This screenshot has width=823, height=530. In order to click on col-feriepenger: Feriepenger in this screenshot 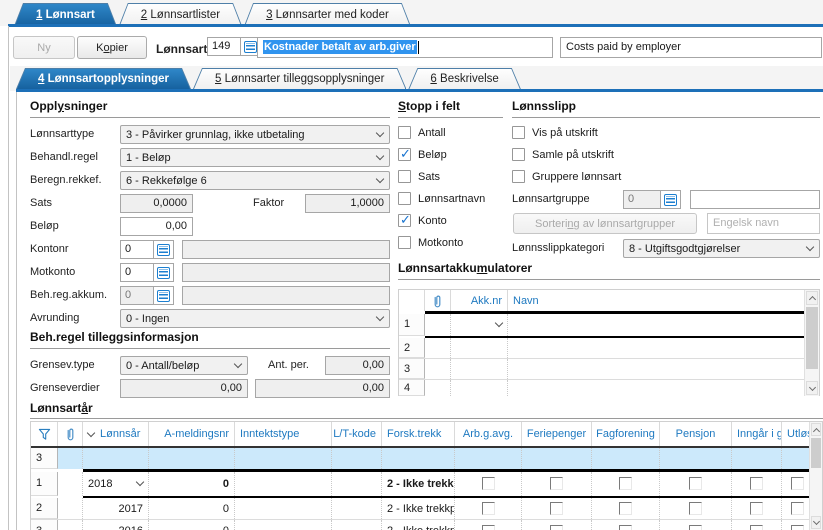, I will do `click(557, 434)`.